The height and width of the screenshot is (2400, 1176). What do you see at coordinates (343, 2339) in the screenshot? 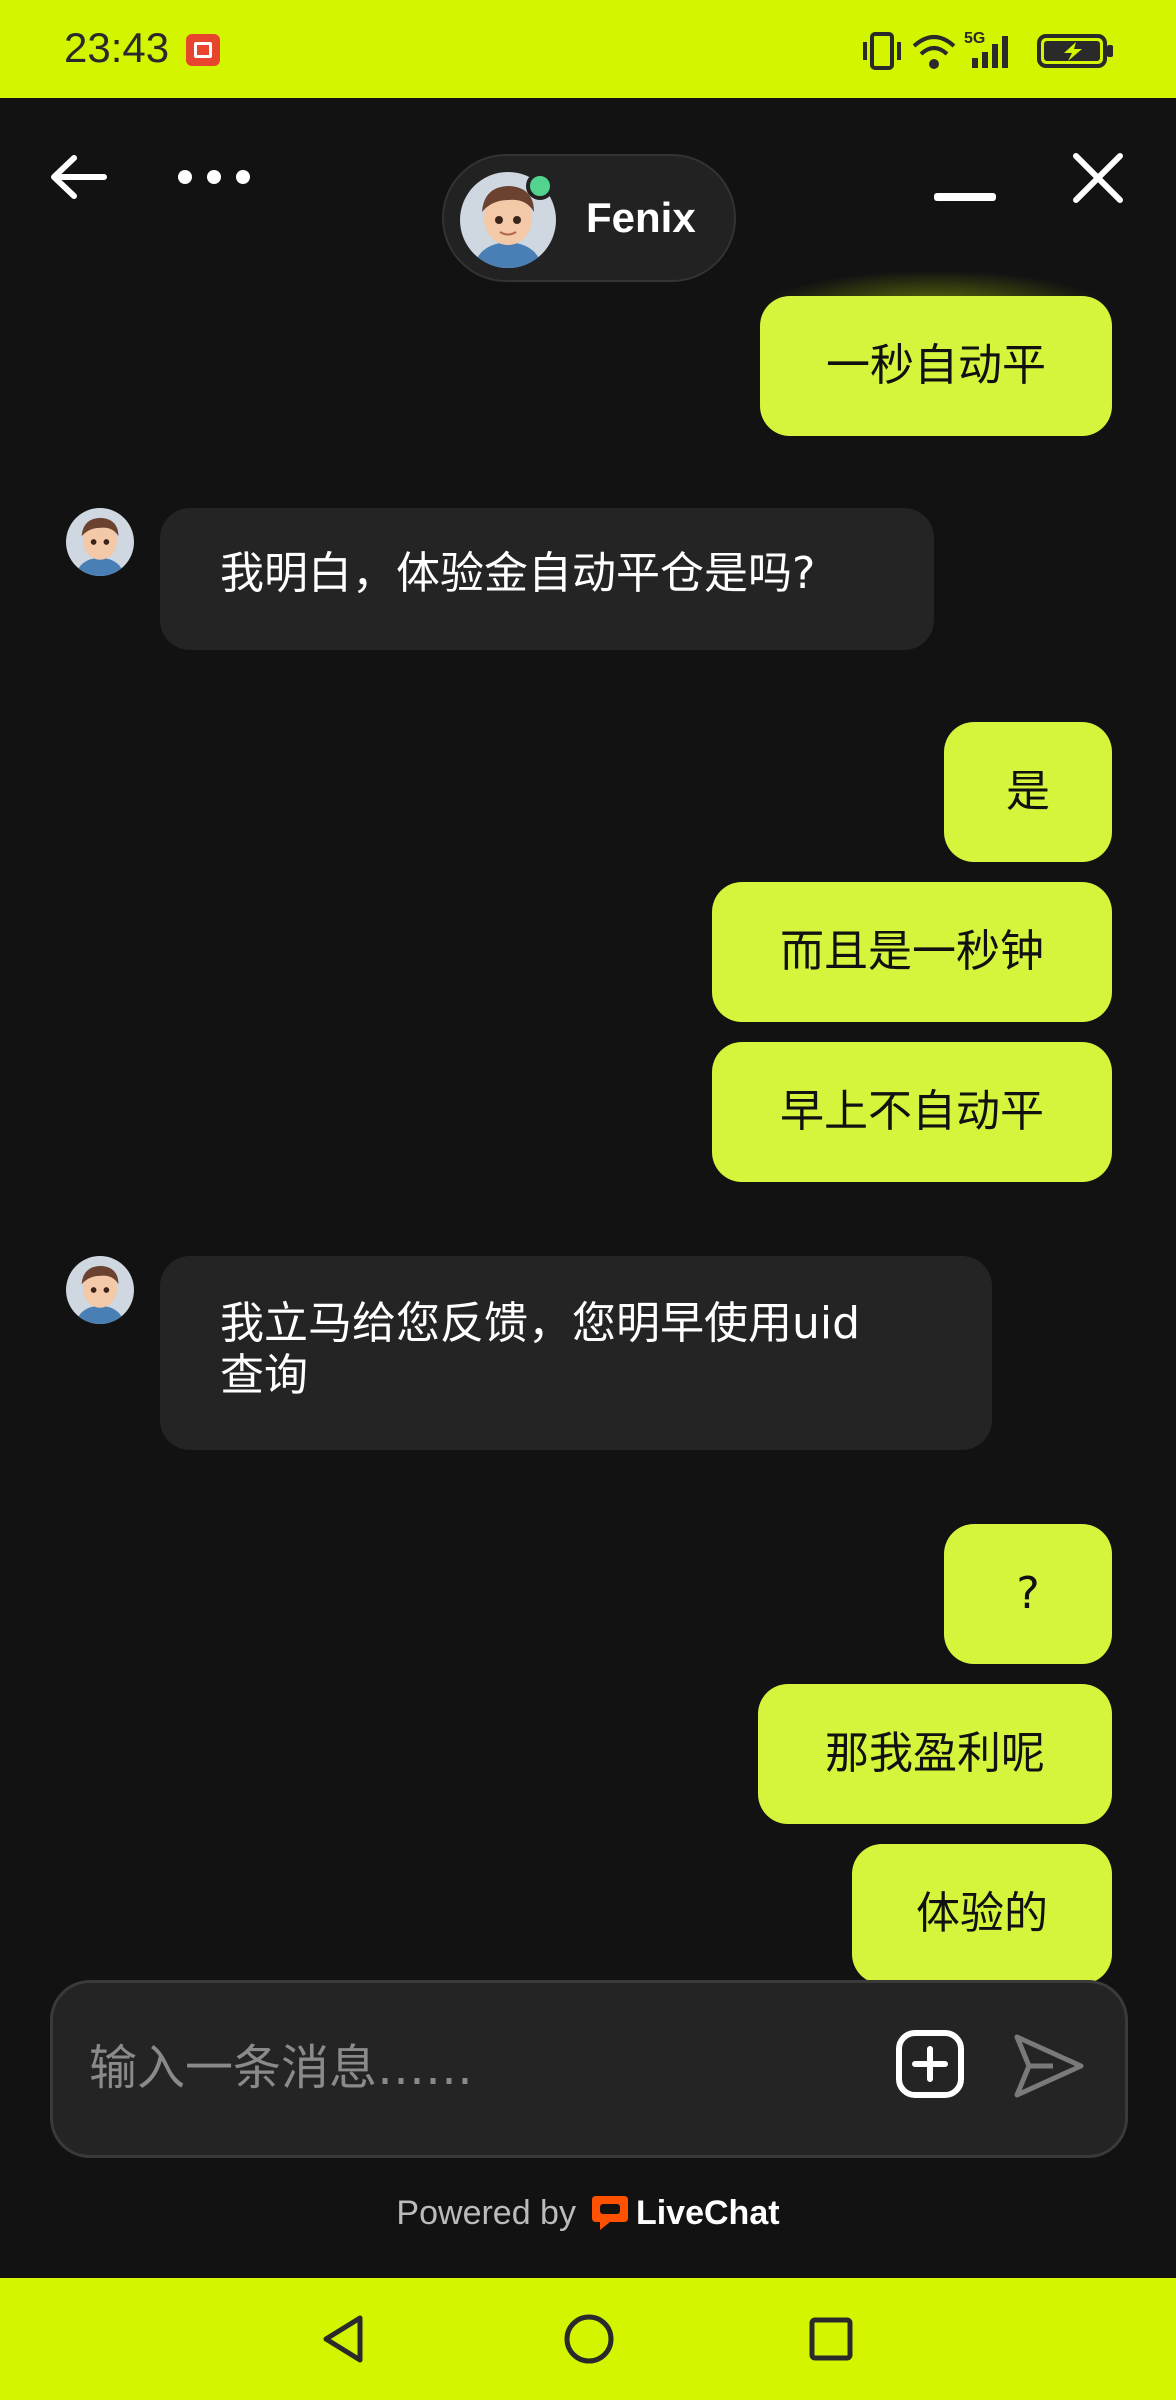
I see `nav-back-icon` at bounding box center [343, 2339].